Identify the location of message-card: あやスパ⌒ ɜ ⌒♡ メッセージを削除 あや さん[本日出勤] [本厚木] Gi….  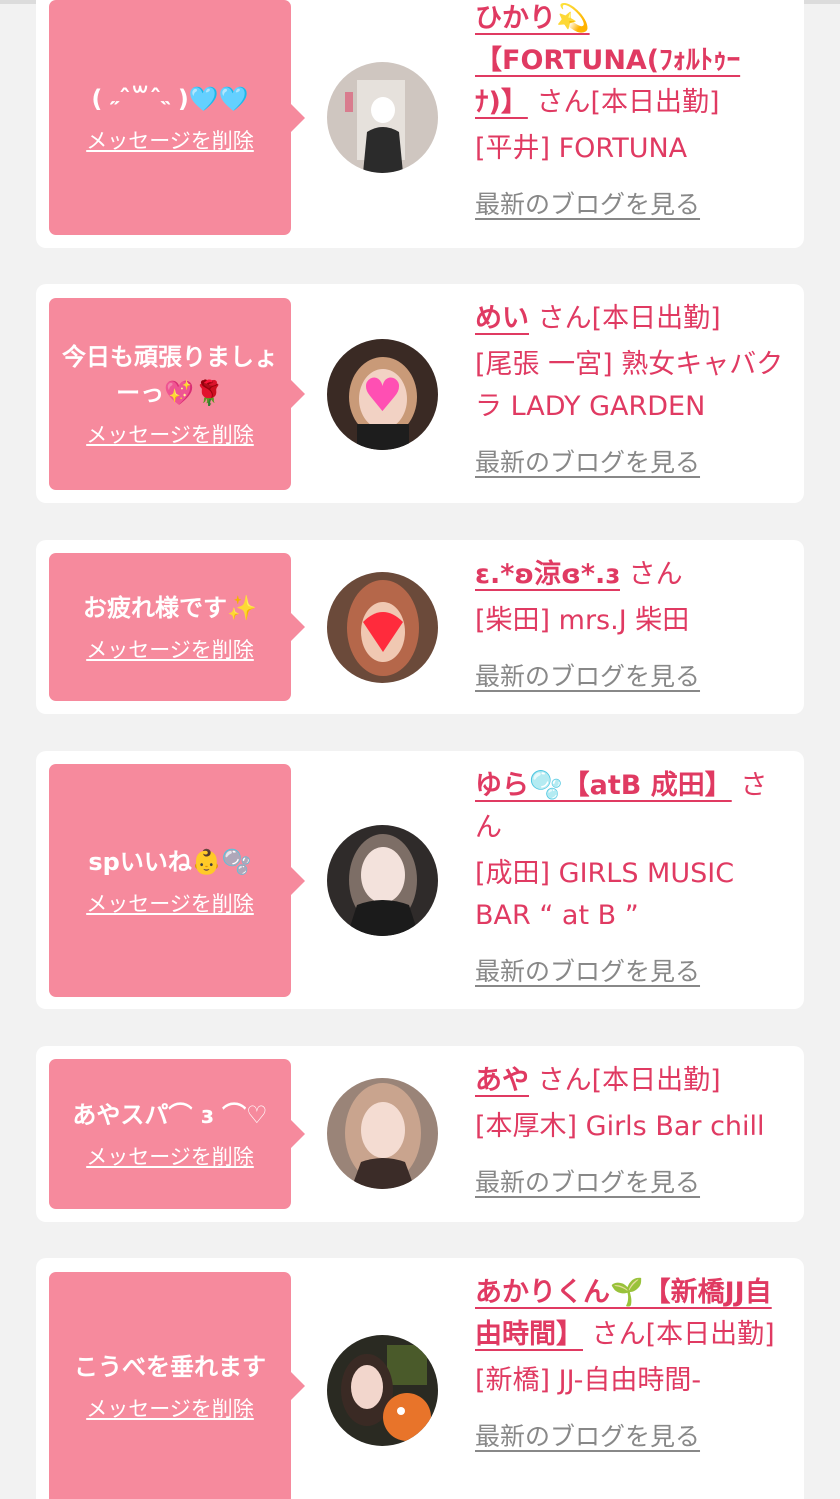
(420, 1134).